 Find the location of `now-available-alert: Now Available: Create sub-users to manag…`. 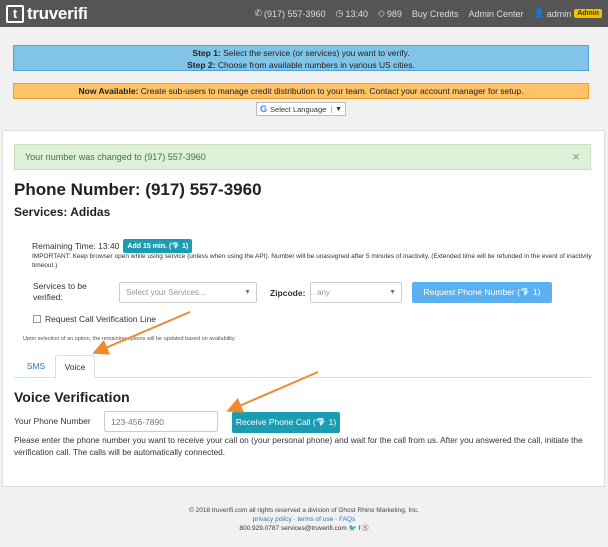

now-available-alert: Now Available: Create sub-users to manag… is located at coordinates (301, 91).